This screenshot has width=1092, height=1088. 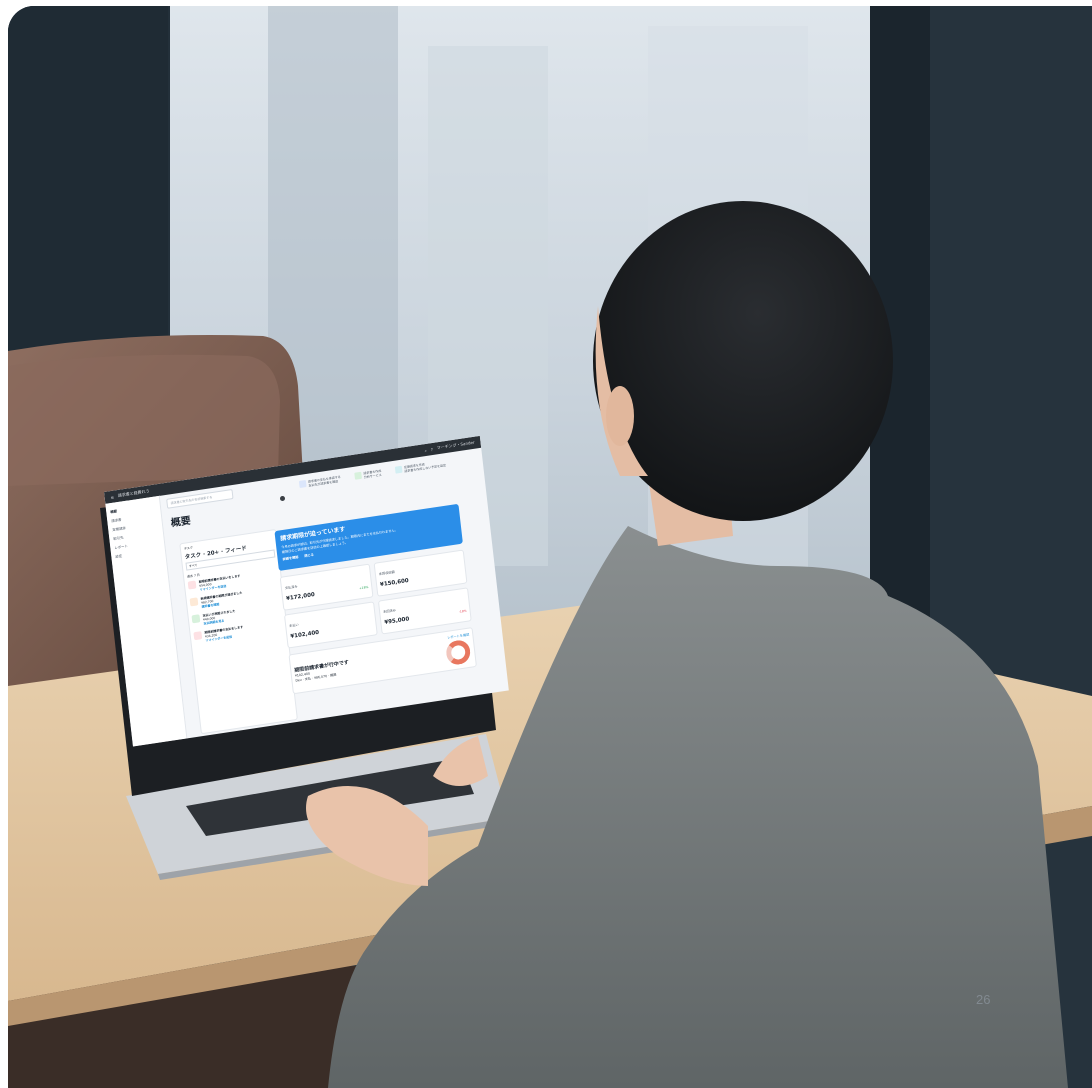 What do you see at coordinates (112, 496) in the screenshot?
I see `menu-icon: ≡` at bounding box center [112, 496].